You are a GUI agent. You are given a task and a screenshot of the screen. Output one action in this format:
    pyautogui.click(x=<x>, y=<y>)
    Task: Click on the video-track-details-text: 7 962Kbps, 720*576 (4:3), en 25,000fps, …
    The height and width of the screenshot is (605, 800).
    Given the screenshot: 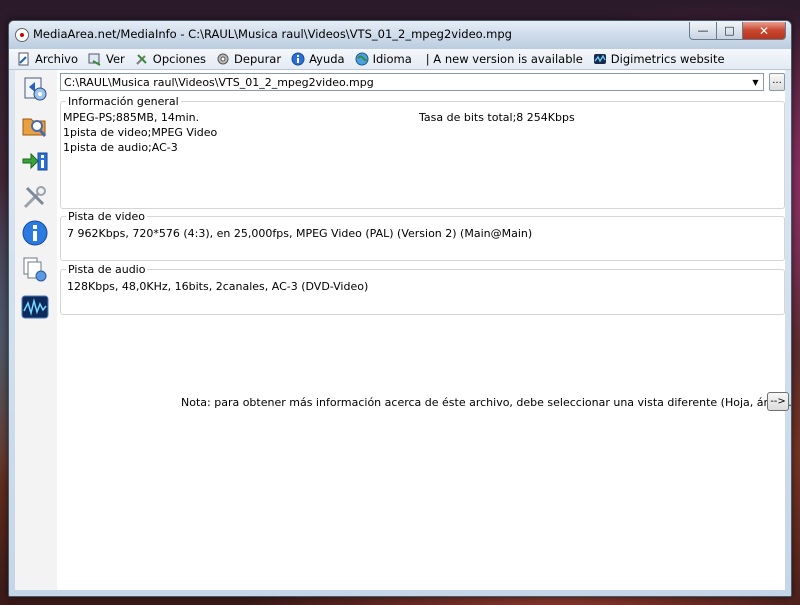 What is the action you would take?
    pyautogui.click(x=300, y=233)
    